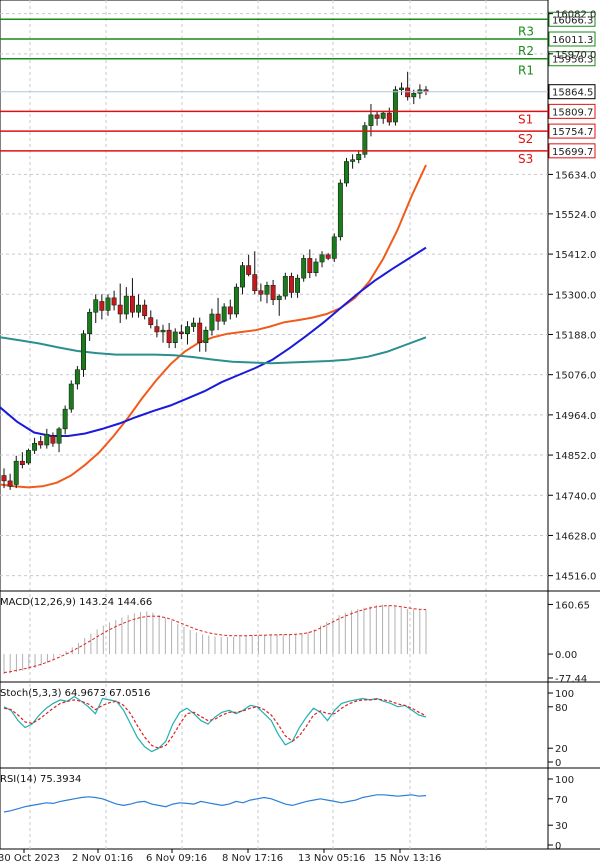 The height and width of the screenshot is (864, 600). I want to click on rsi-line, so click(215, 803).